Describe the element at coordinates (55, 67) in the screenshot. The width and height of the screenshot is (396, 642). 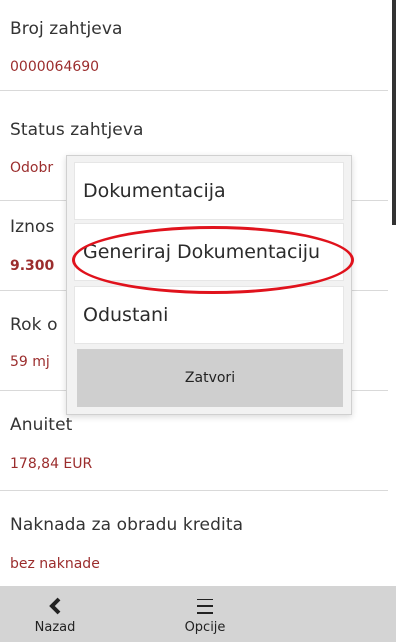
I see `field-value: 0000064690` at that location.